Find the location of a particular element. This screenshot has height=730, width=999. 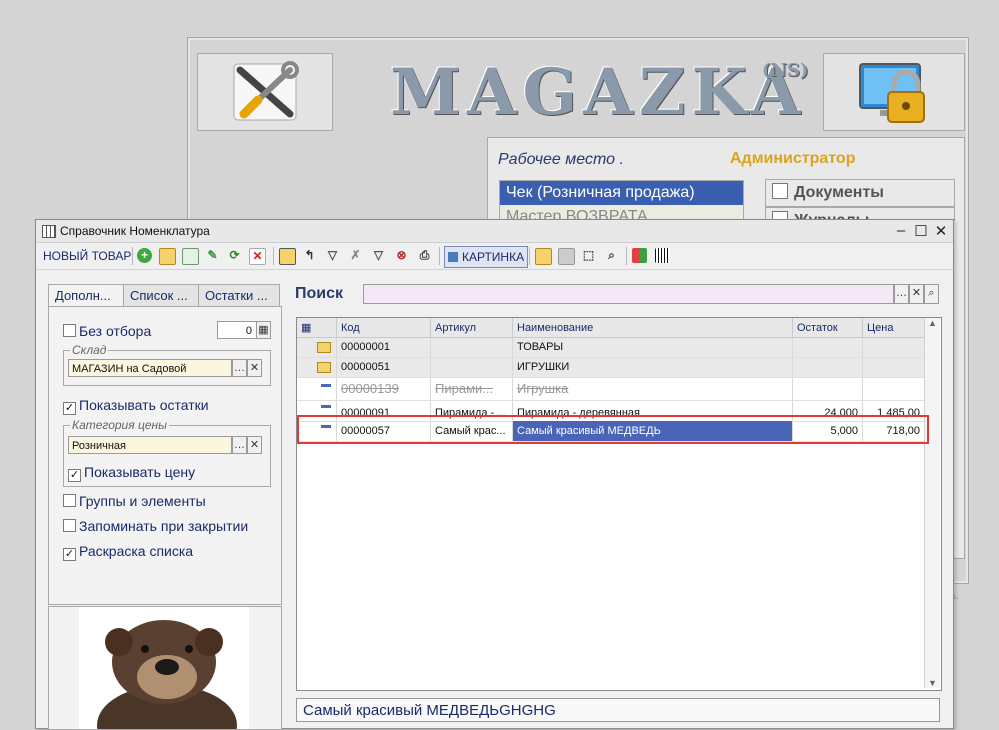

delete-icon: ✕ is located at coordinates (257, 256).